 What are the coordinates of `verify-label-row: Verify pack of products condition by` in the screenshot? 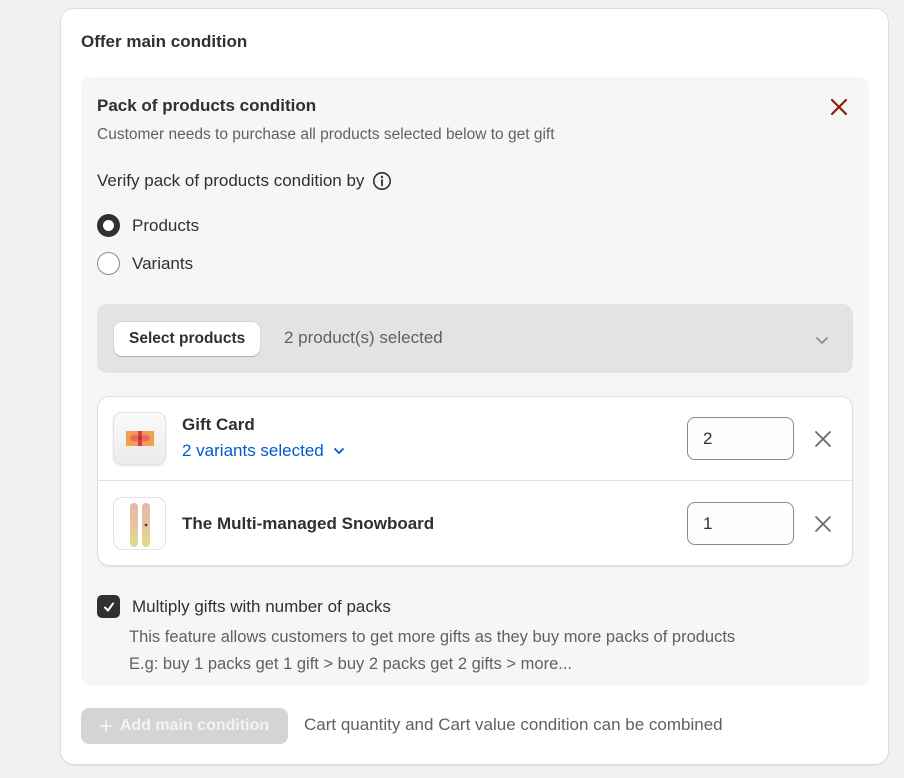 It's located at (244, 181).